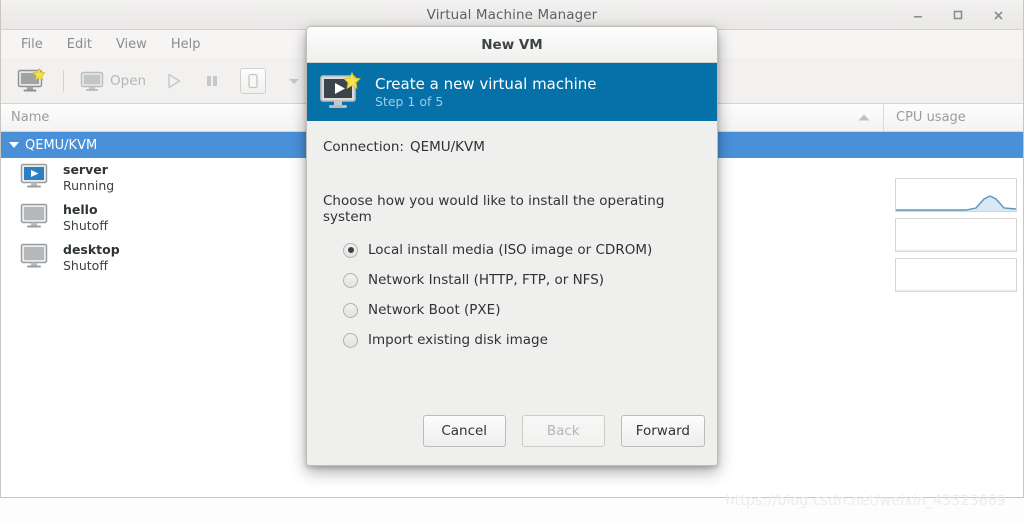 This screenshot has width=1024, height=523. I want to click on radio-label: Network Install (HTTP, FTP, or NFS), so click(486, 280).